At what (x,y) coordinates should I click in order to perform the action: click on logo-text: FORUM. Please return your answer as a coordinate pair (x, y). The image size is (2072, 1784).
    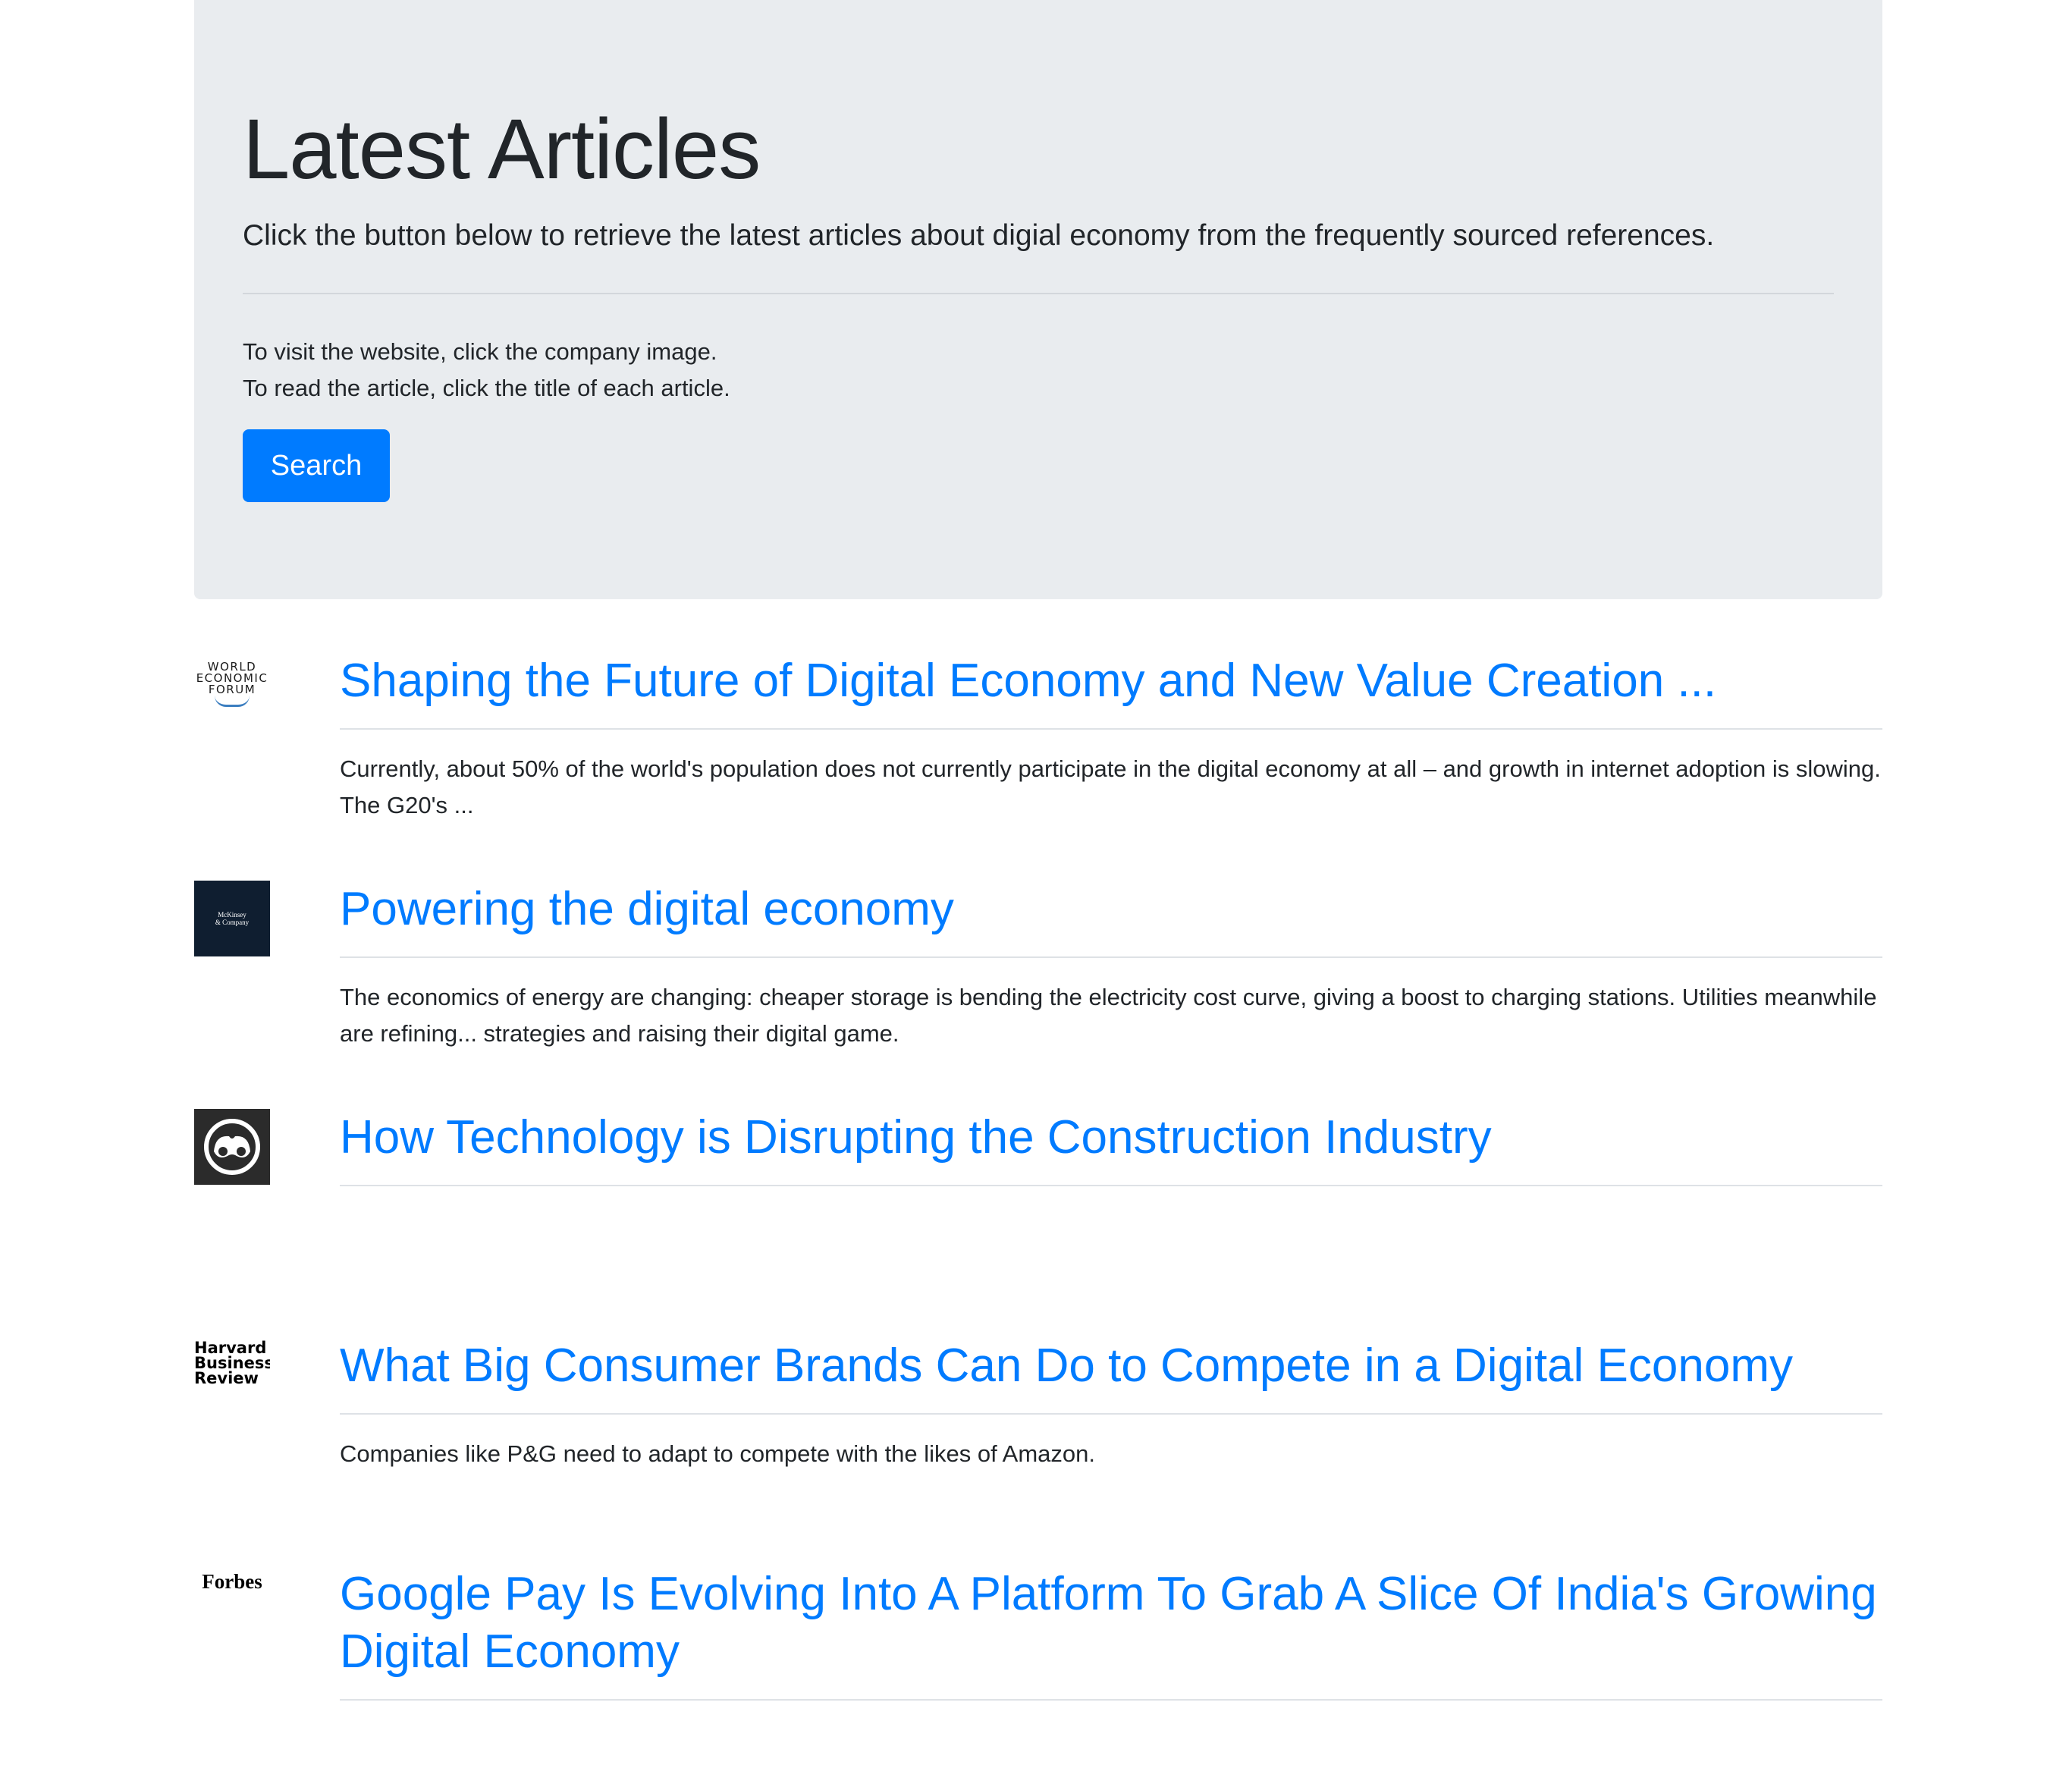
    Looking at the image, I should click on (232, 689).